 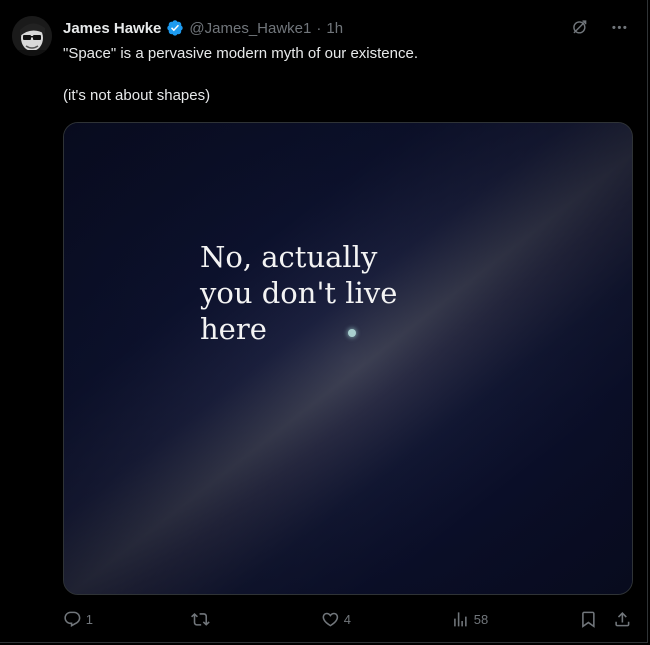 What do you see at coordinates (250, 28) in the screenshot?
I see `author-handle: @James_Hawke1` at bounding box center [250, 28].